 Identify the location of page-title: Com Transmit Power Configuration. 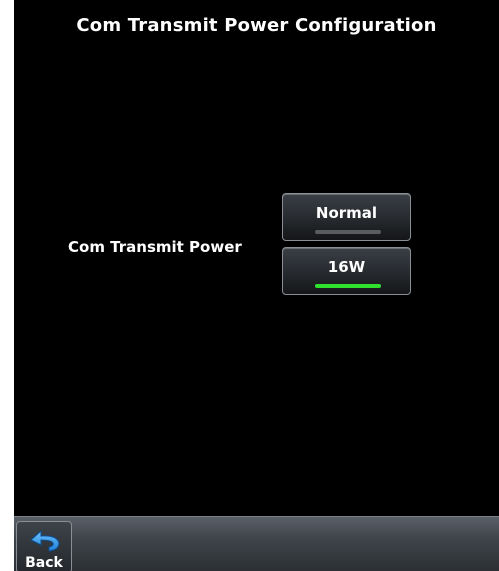
(256, 25).